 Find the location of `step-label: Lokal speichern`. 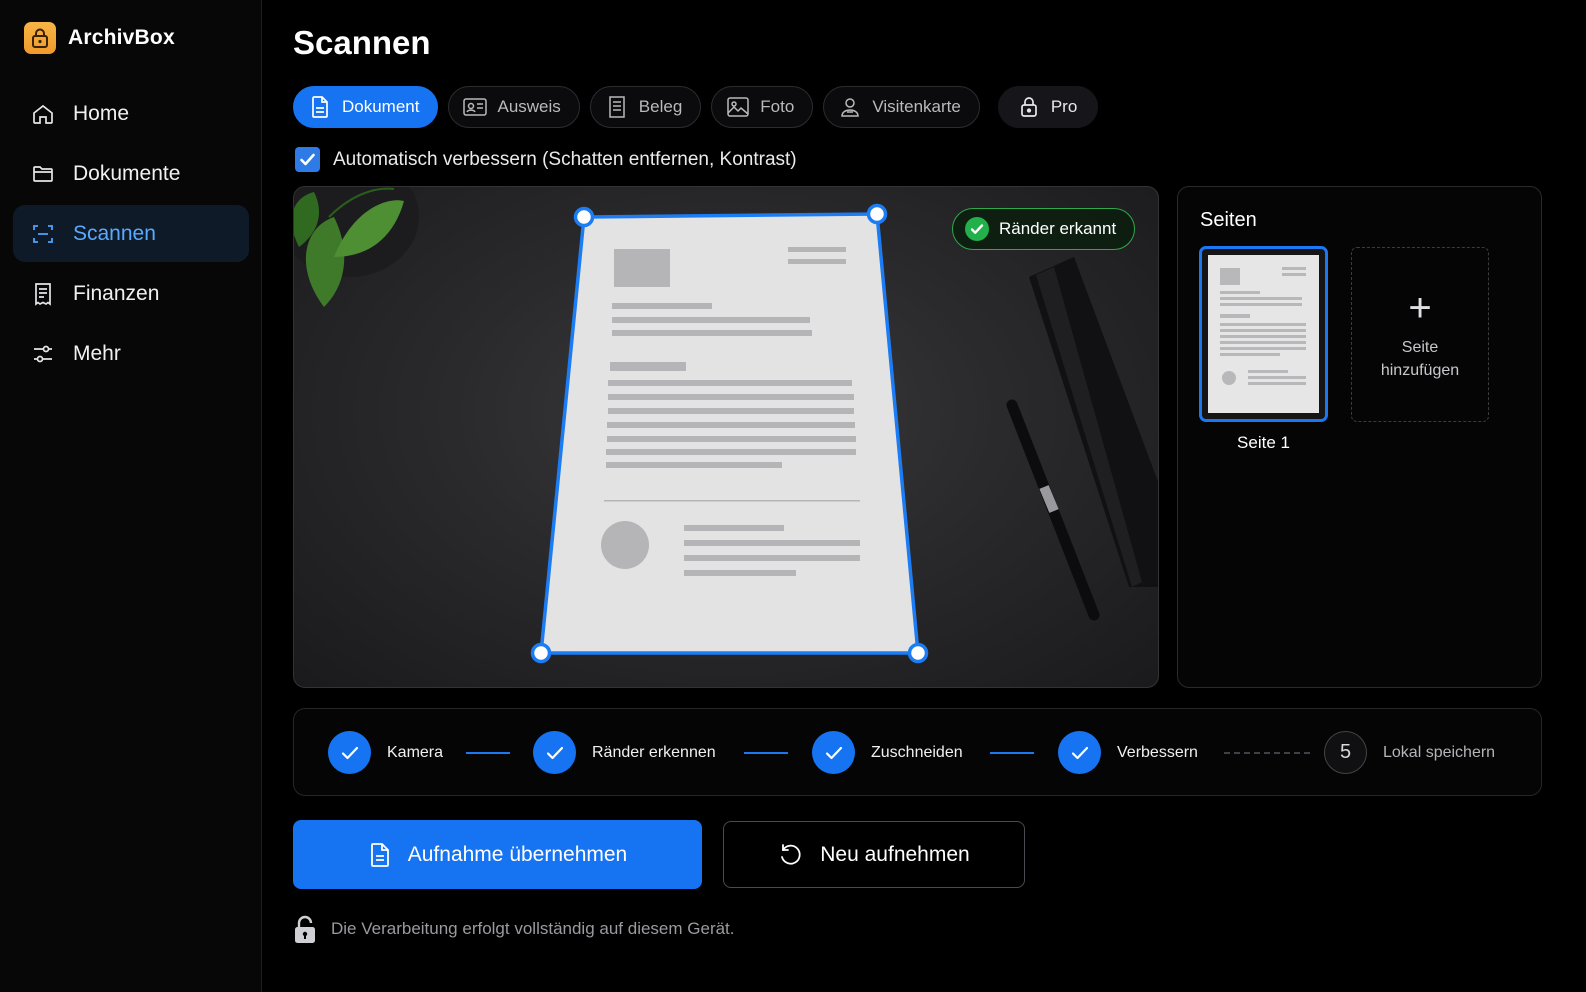

step-label: Lokal speichern is located at coordinates (1439, 752).